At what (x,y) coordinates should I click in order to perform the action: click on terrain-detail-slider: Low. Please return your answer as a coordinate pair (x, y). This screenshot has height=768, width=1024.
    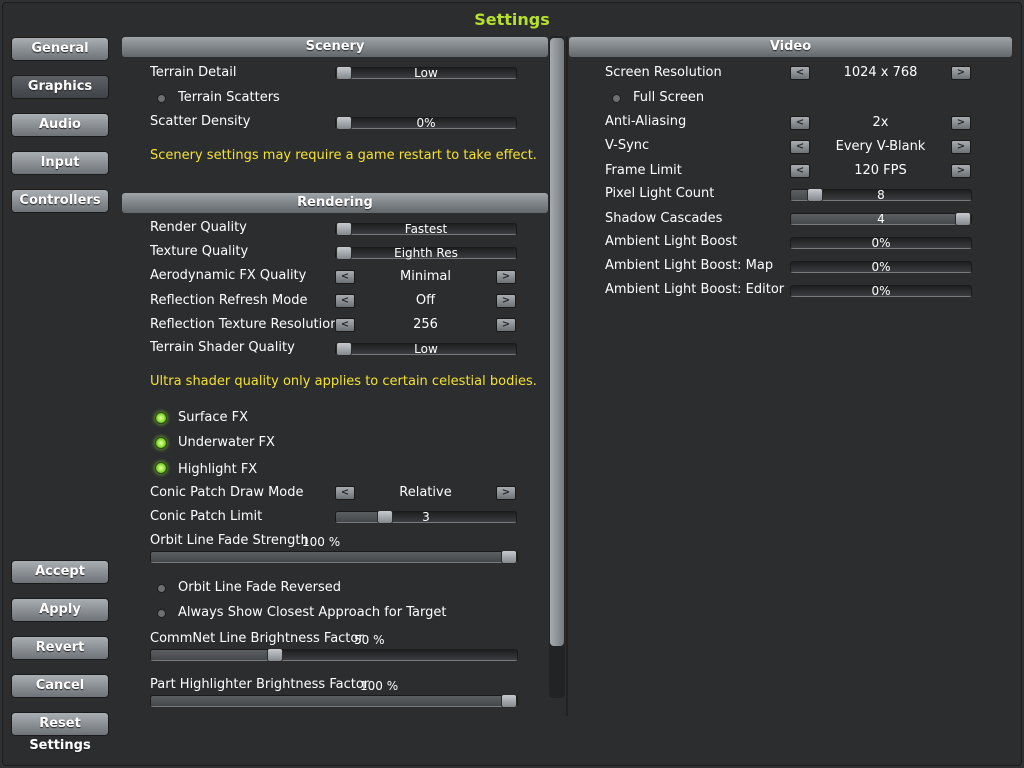
    Looking at the image, I should click on (426, 73).